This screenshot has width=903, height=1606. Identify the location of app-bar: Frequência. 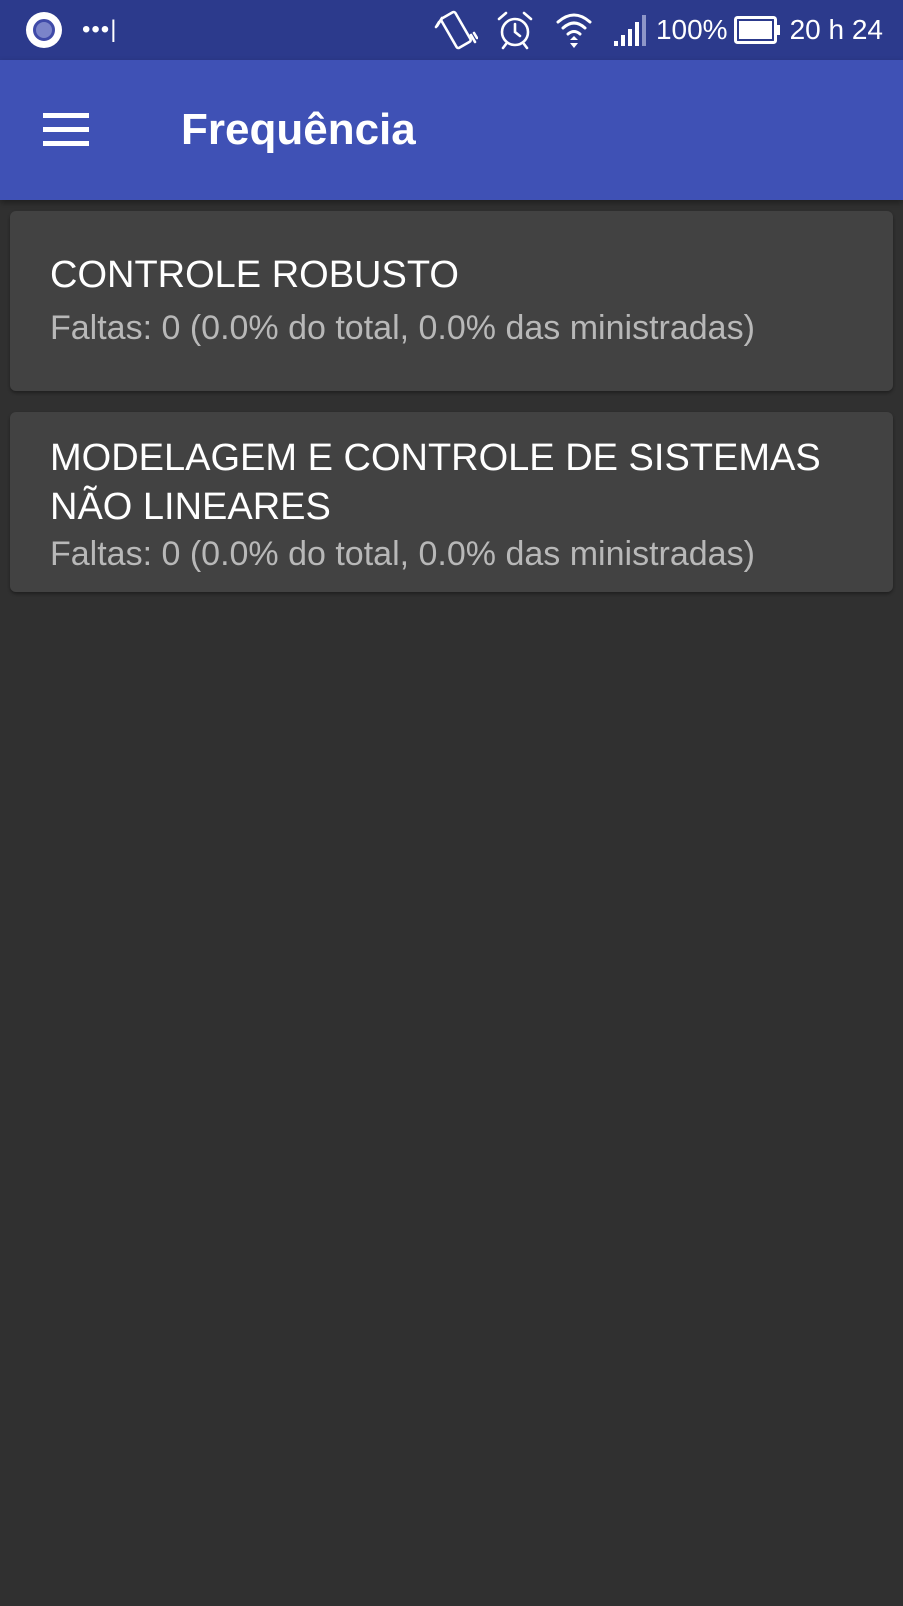
(451, 130).